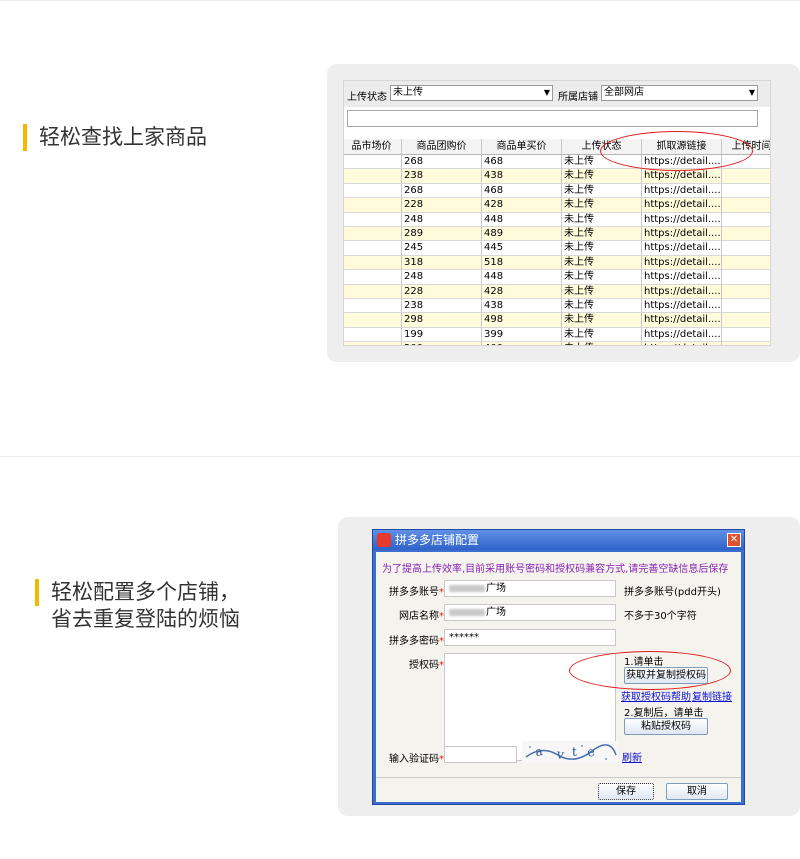  What do you see at coordinates (424, 665) in the screenshot?
I see `auth-code-label-text: 授权码` at bounding box center [424, 665].